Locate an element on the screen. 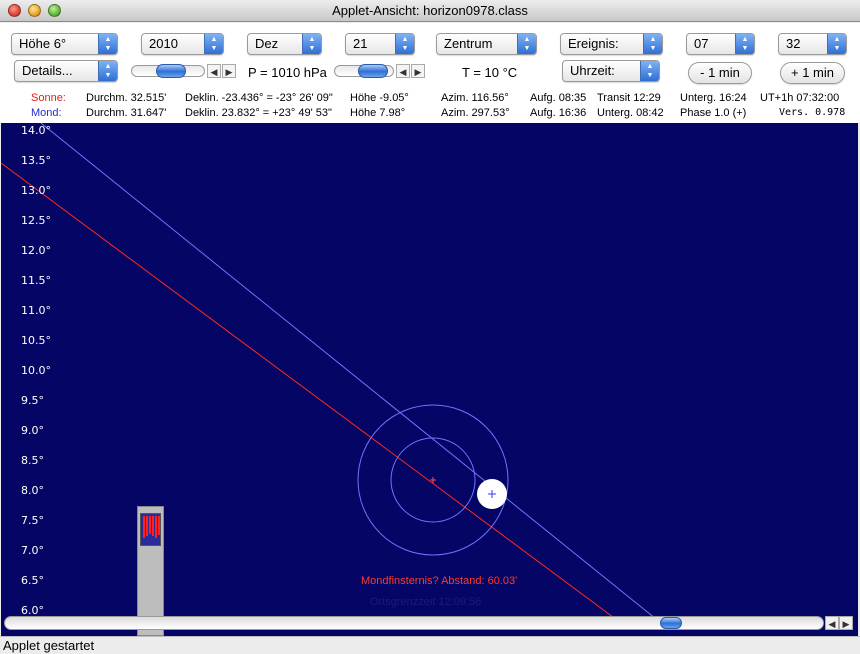 The width and height of the screenshot is (860, 654). pressure-label: P = 1010 hPa is located at coordinates (287, 72).